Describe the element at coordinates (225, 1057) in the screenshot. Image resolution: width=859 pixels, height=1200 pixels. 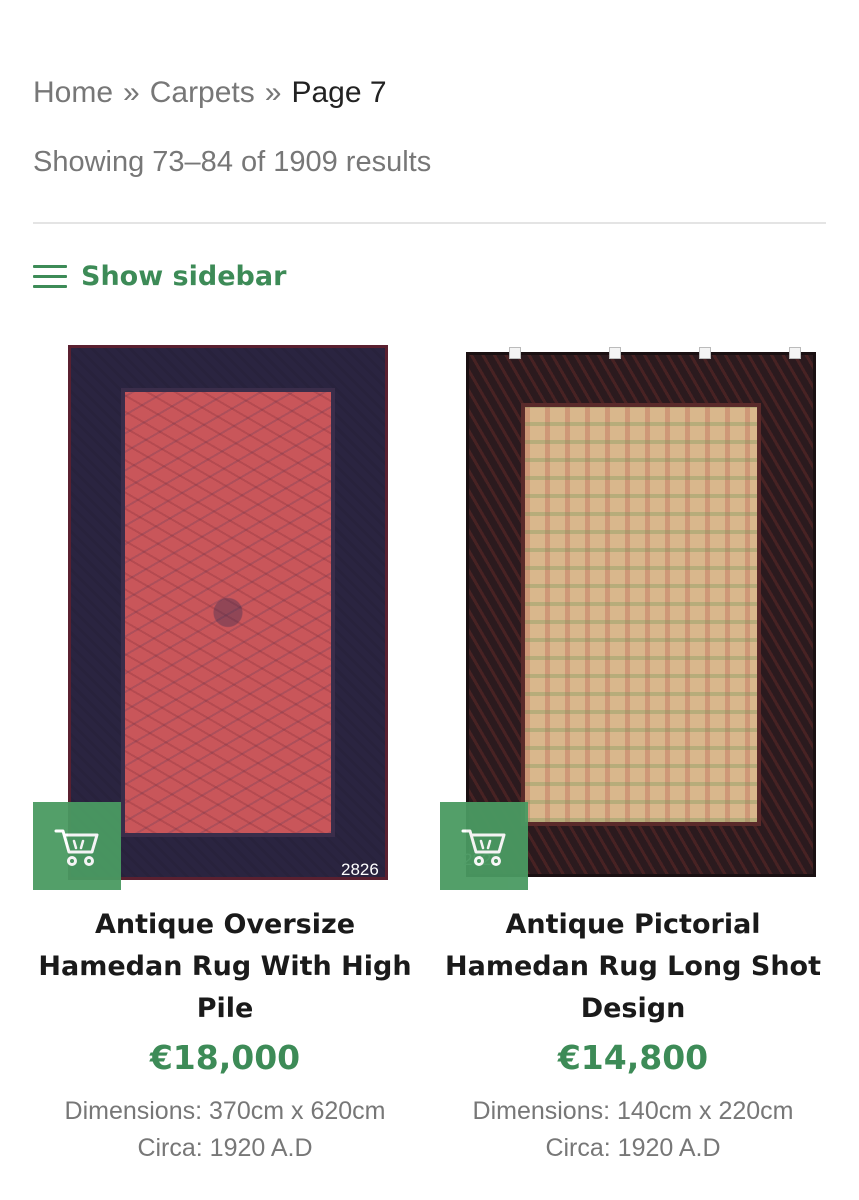
I see `product-price: €18,000` at that location.